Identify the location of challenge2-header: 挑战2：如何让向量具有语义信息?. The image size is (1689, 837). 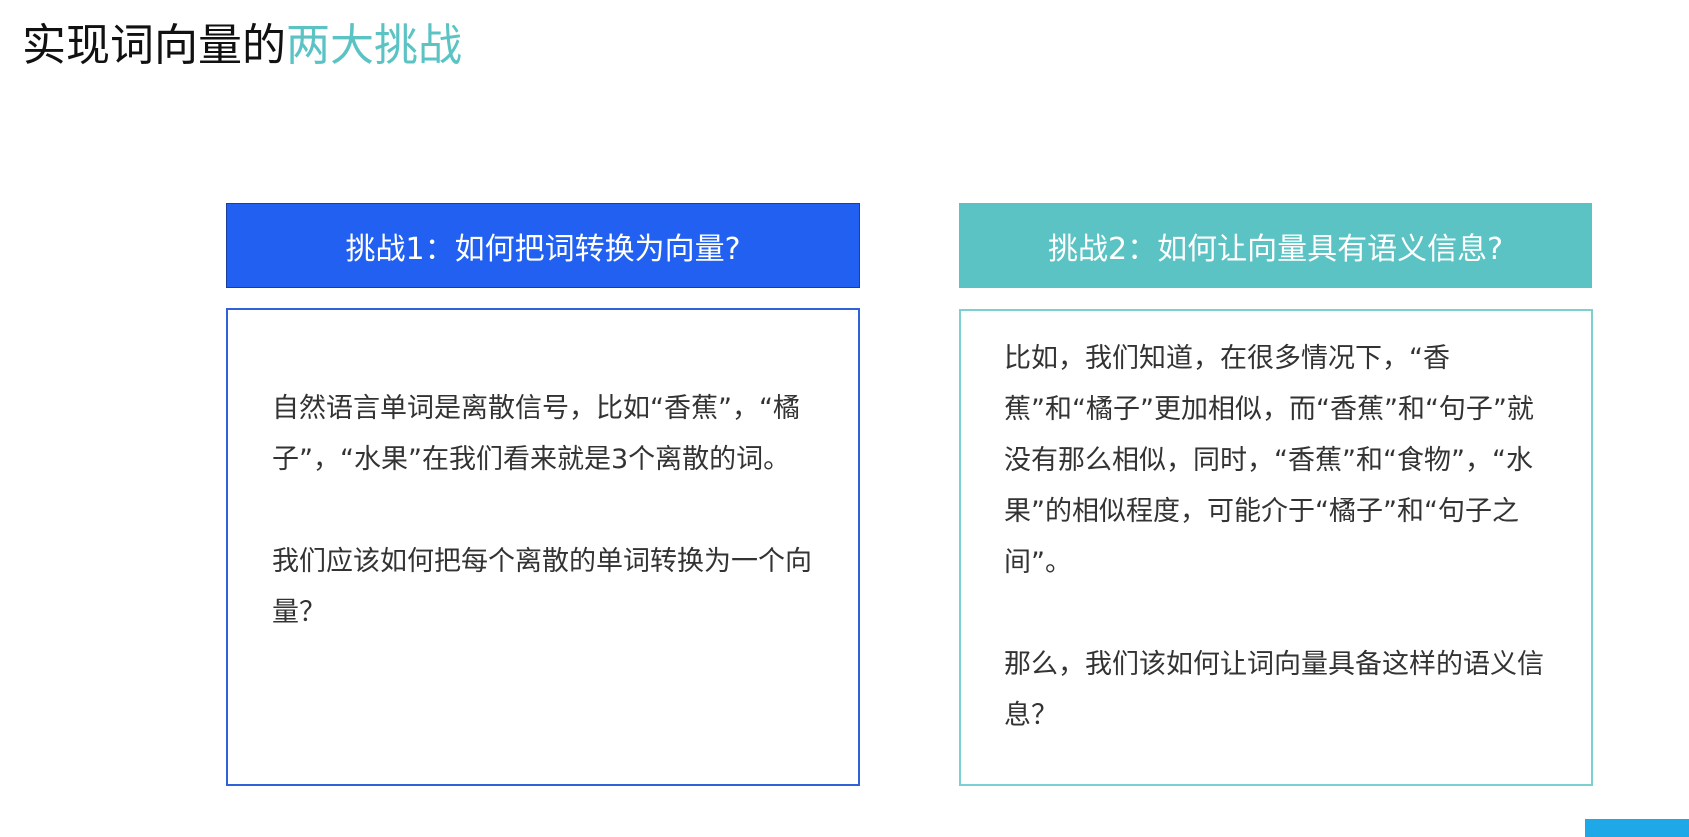
(1275, 245).